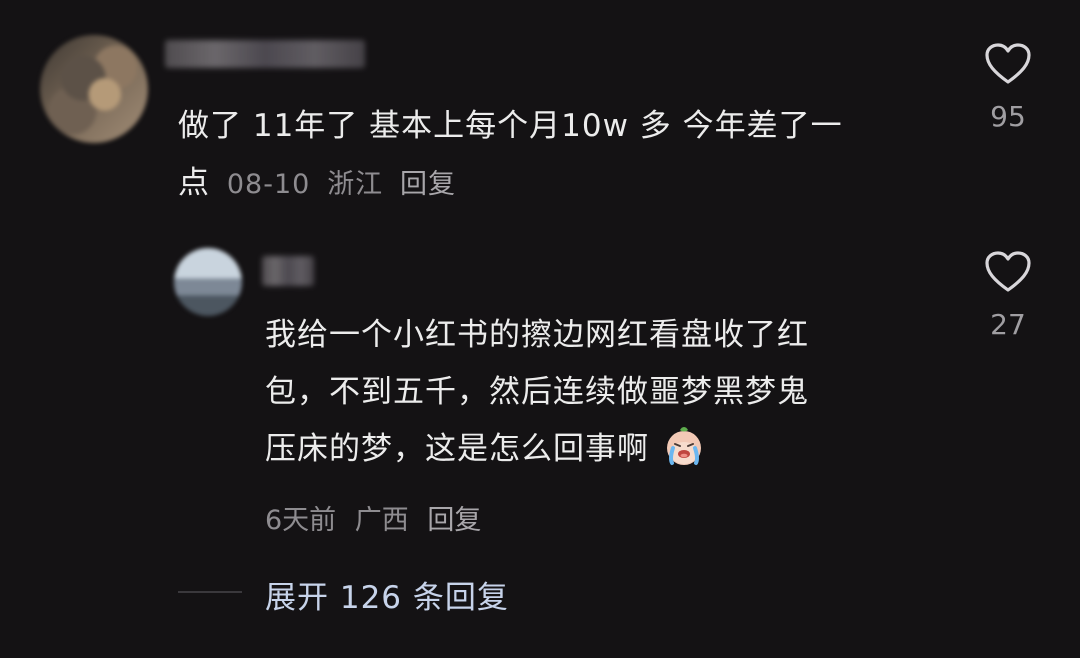 The image size is (1080, 658). Describe the element at coordinates (428, 184) in the screenshot. I see `comment-reply-button: 回复` at that location.